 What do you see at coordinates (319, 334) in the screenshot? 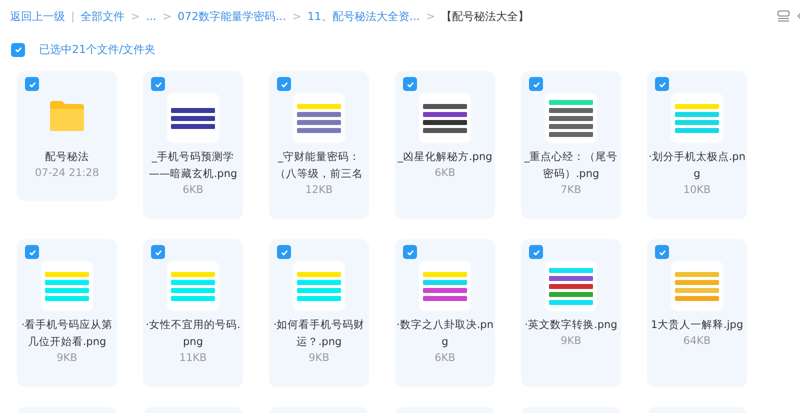
I see `file-name: ·如何看手机号码财运？.png` at bounding box center [319, 334].